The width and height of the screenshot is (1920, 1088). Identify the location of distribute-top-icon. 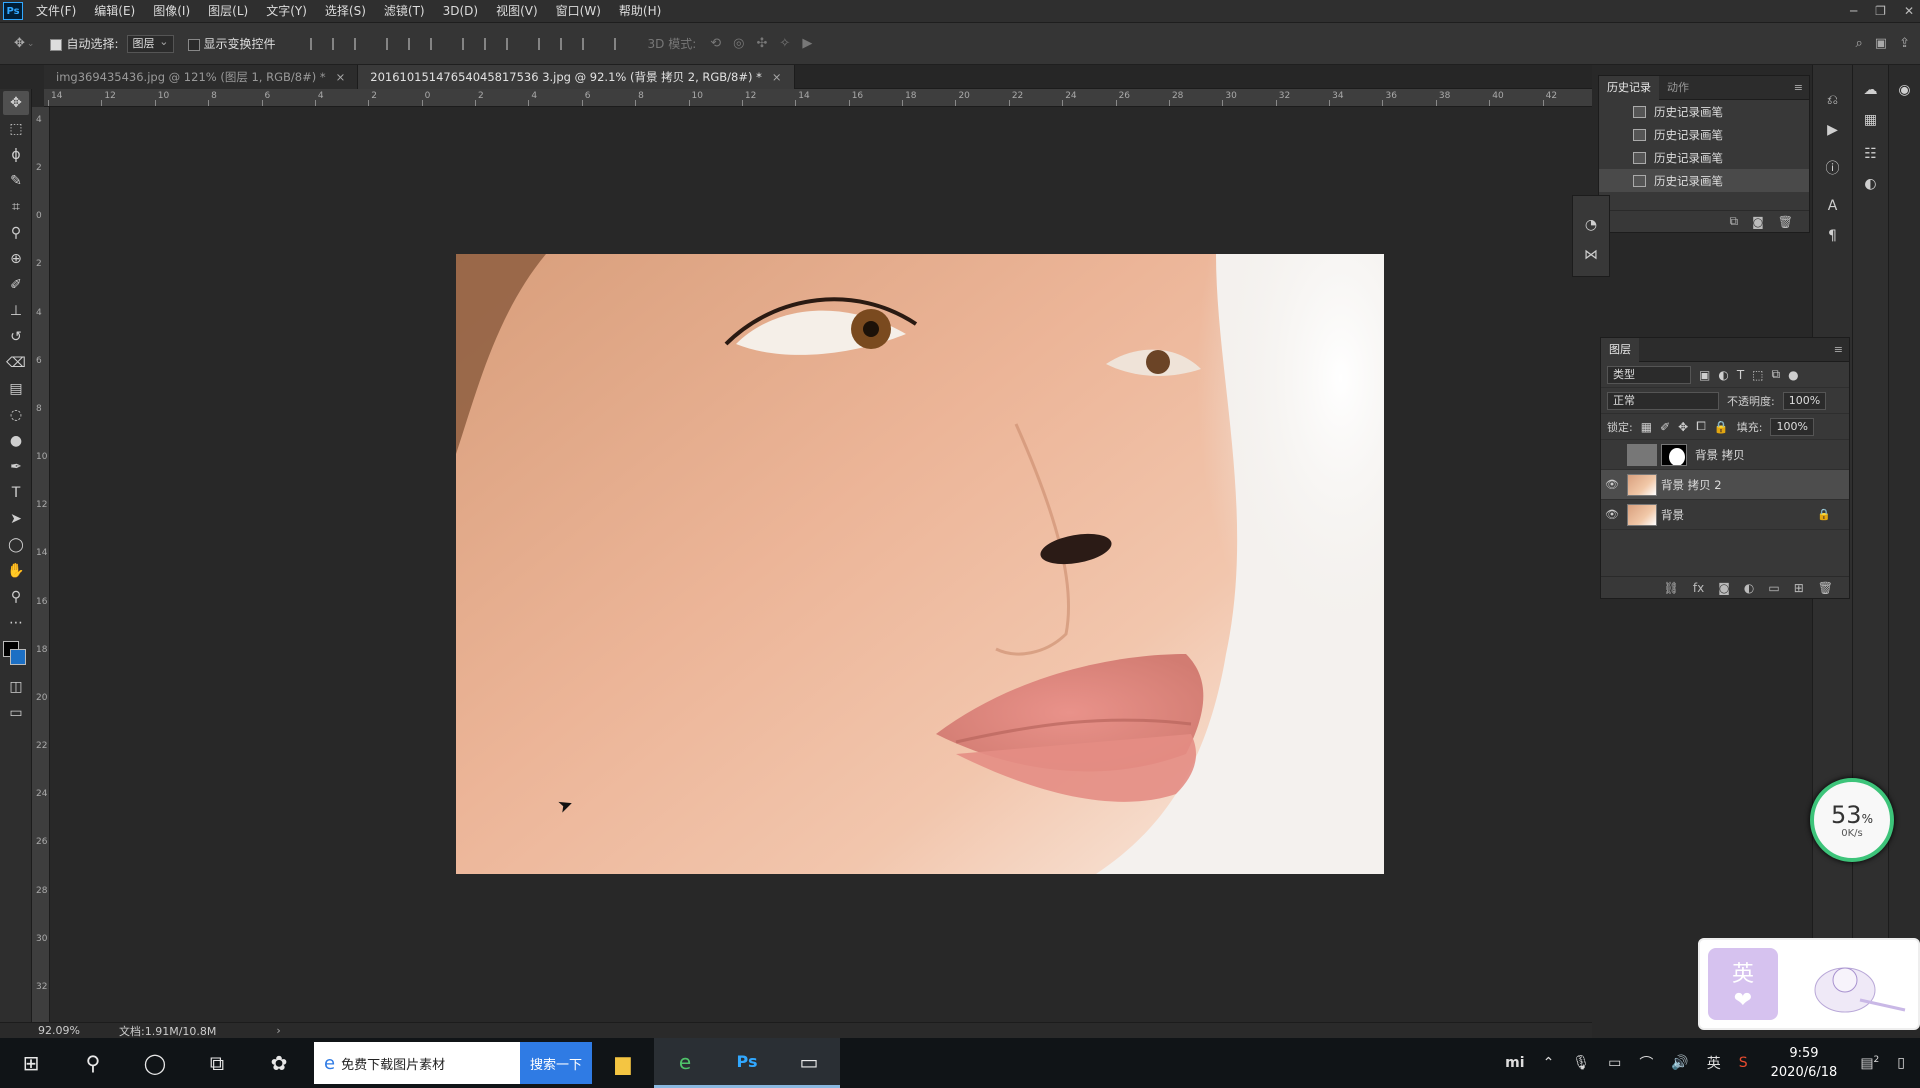
(466, 43).